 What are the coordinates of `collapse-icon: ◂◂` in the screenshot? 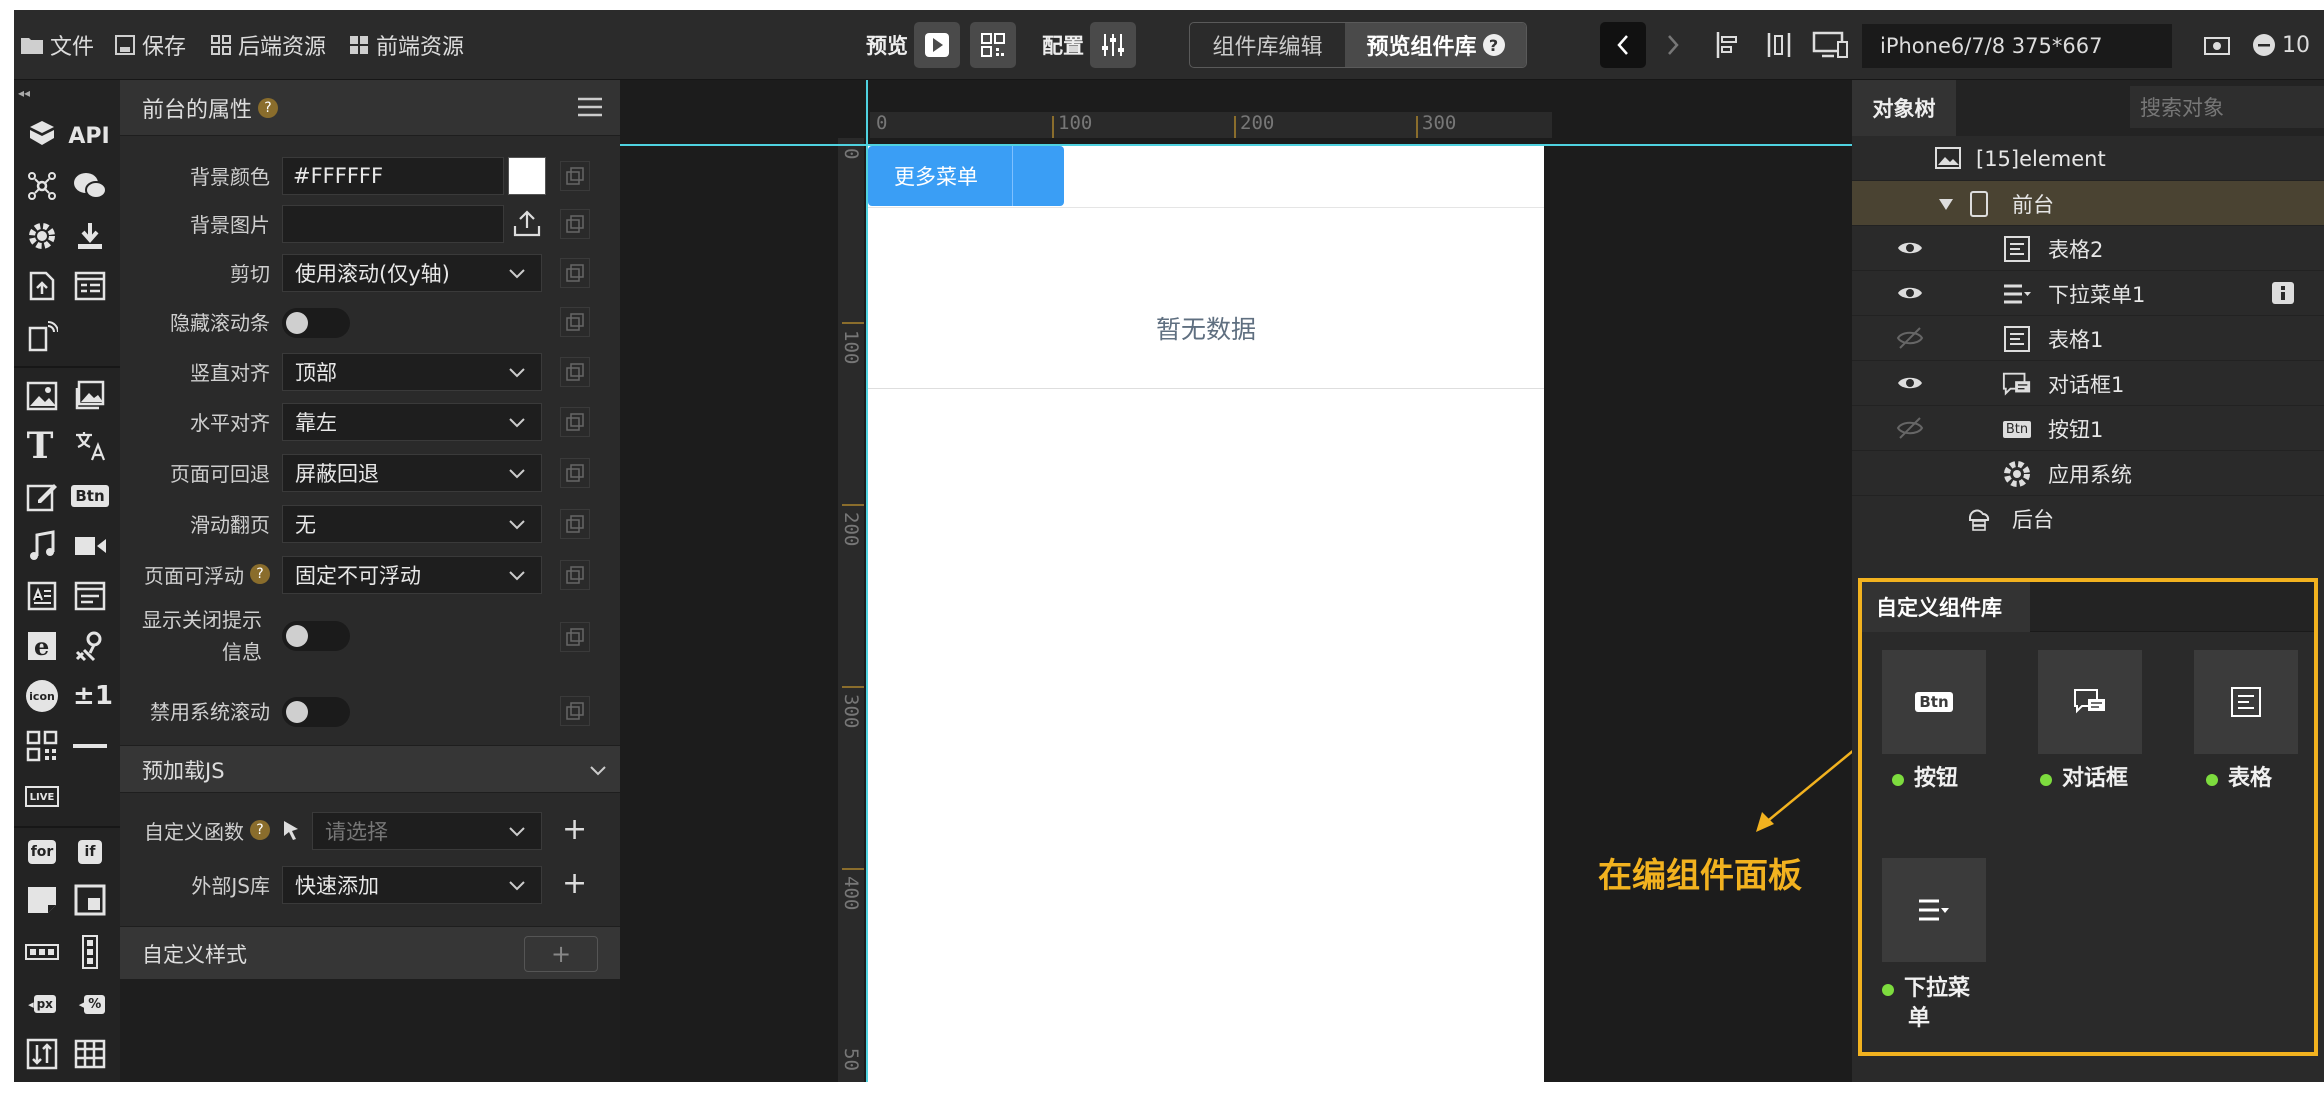 It's located at (24, 93).